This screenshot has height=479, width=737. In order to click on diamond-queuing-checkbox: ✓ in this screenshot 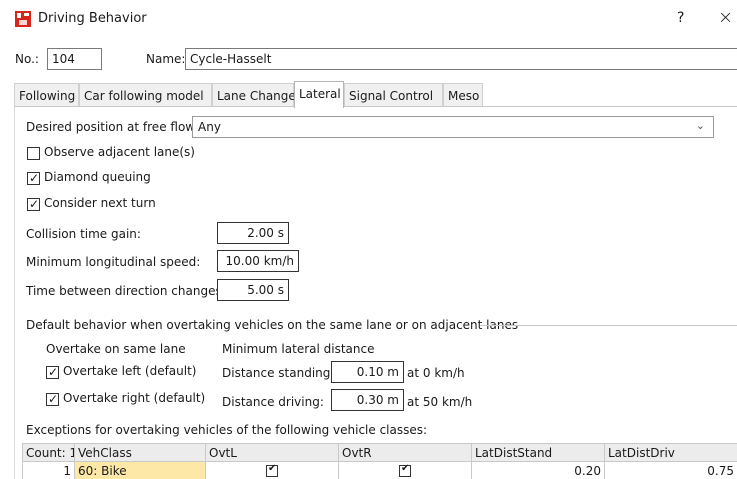, I will do `click(33, 178)`.